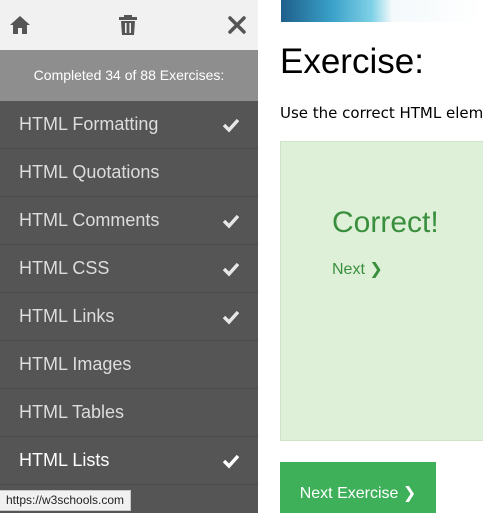  What do you see at coordinates (237, 25) in the screenshot?
I see `close-icon` at bounding box center [237, 25].